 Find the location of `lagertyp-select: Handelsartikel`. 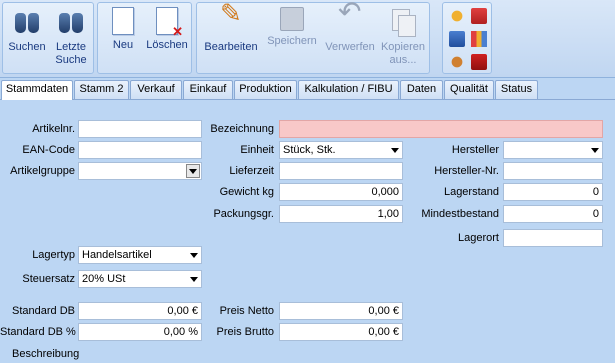

lagertyp-select: Handelsartikel is located at coordinates (140, 255).